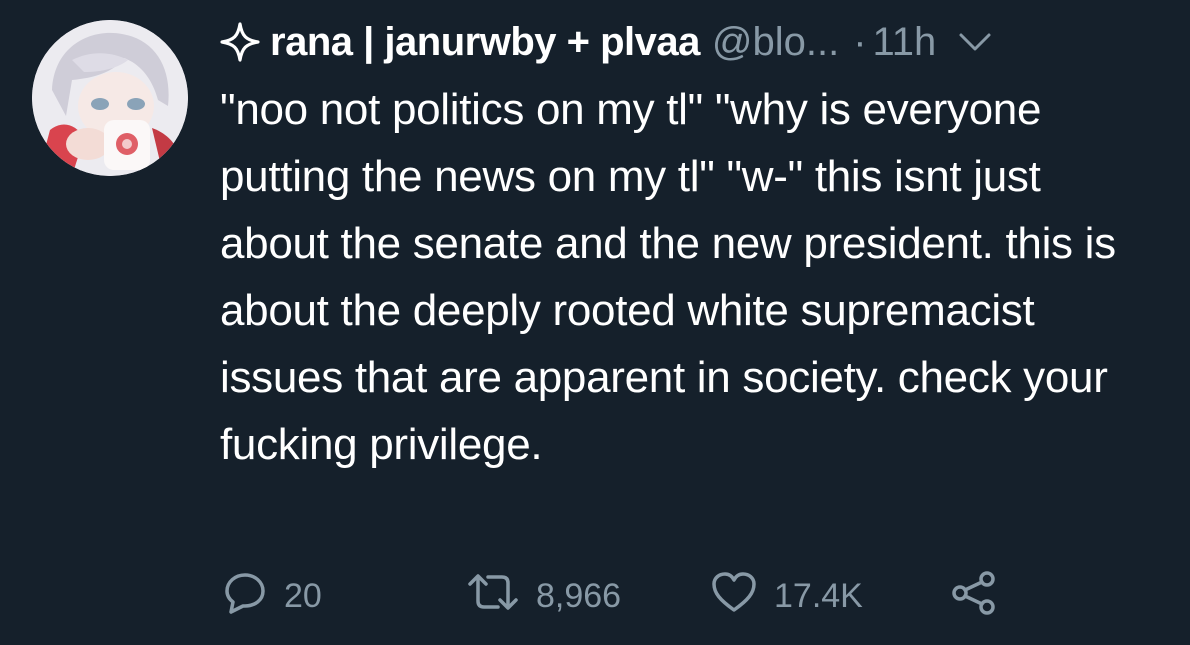  Describe the element at coordinates (579, 595) in the screenshot. I see `retweet-count: 8,966` at that location.